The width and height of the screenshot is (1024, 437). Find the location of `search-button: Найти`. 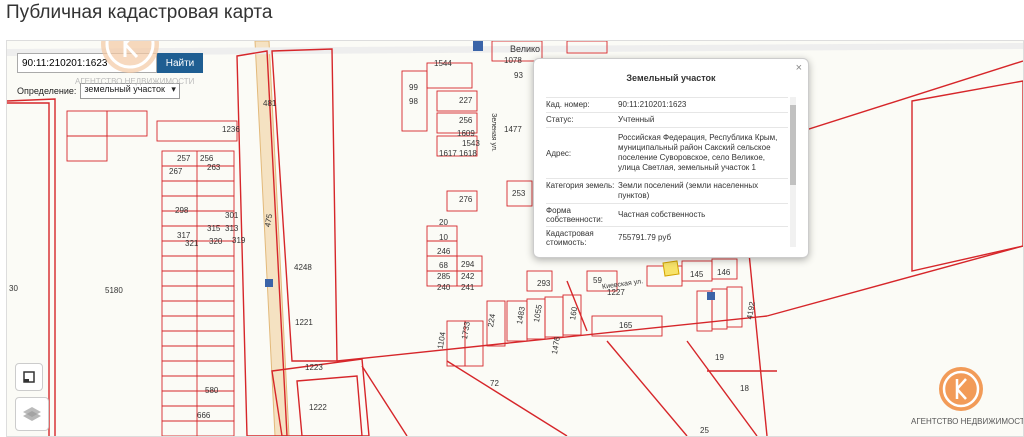

search-button: Найти is located at coordinates (180, 63).